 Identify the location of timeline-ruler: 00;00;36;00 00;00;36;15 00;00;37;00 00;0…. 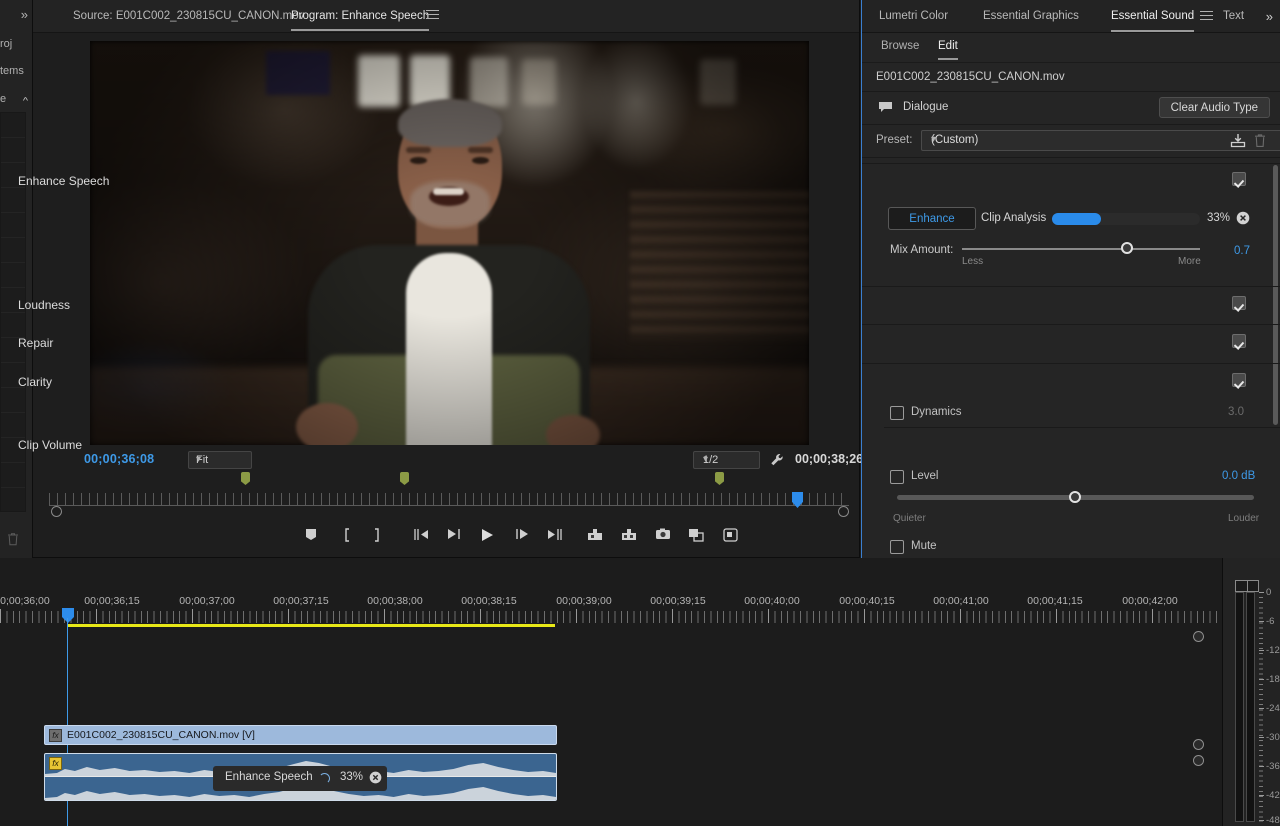
(611, 590).